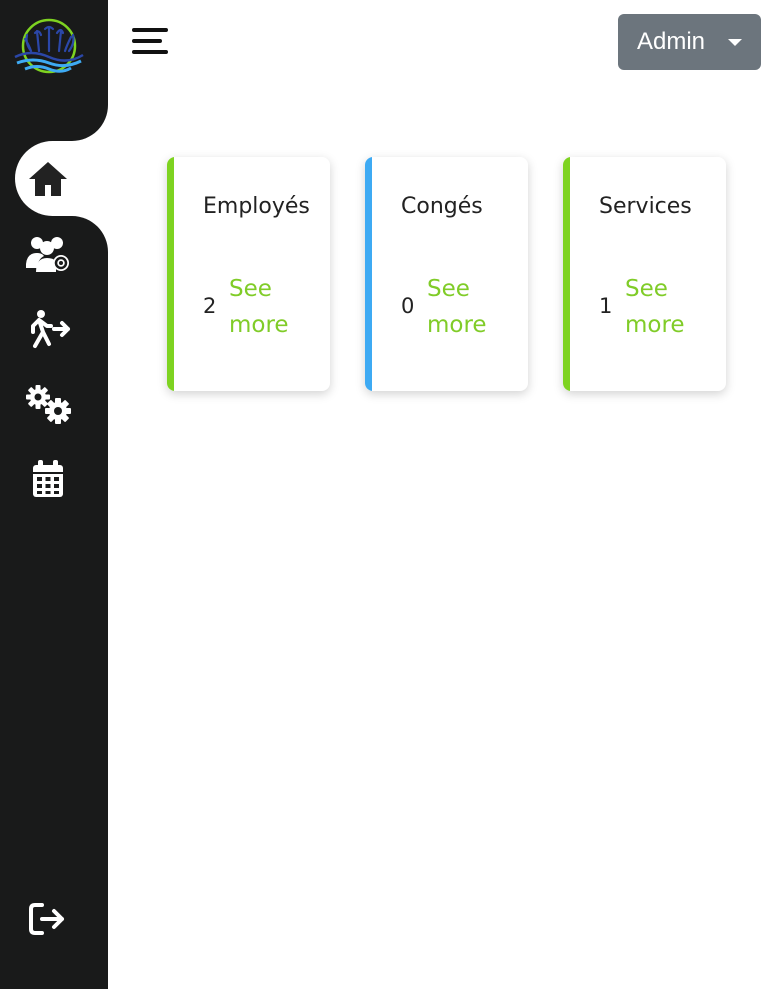 This screenshot has width=779, height=989. Describe the element at coordinates (671, 41) in the screenshot. I see `user-menu-label: Admin` at that location.